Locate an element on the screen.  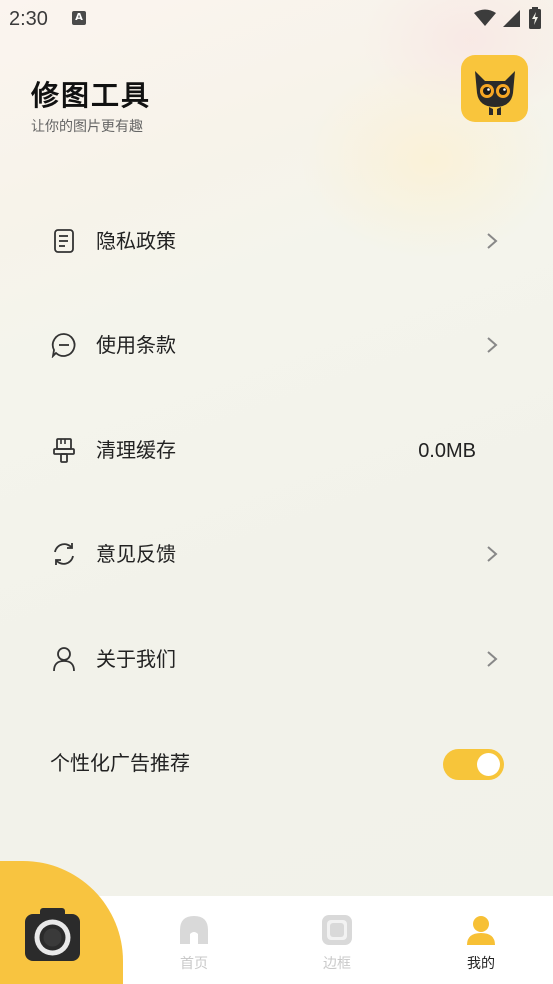
wifi-icon is located at coordinates (485, 17).